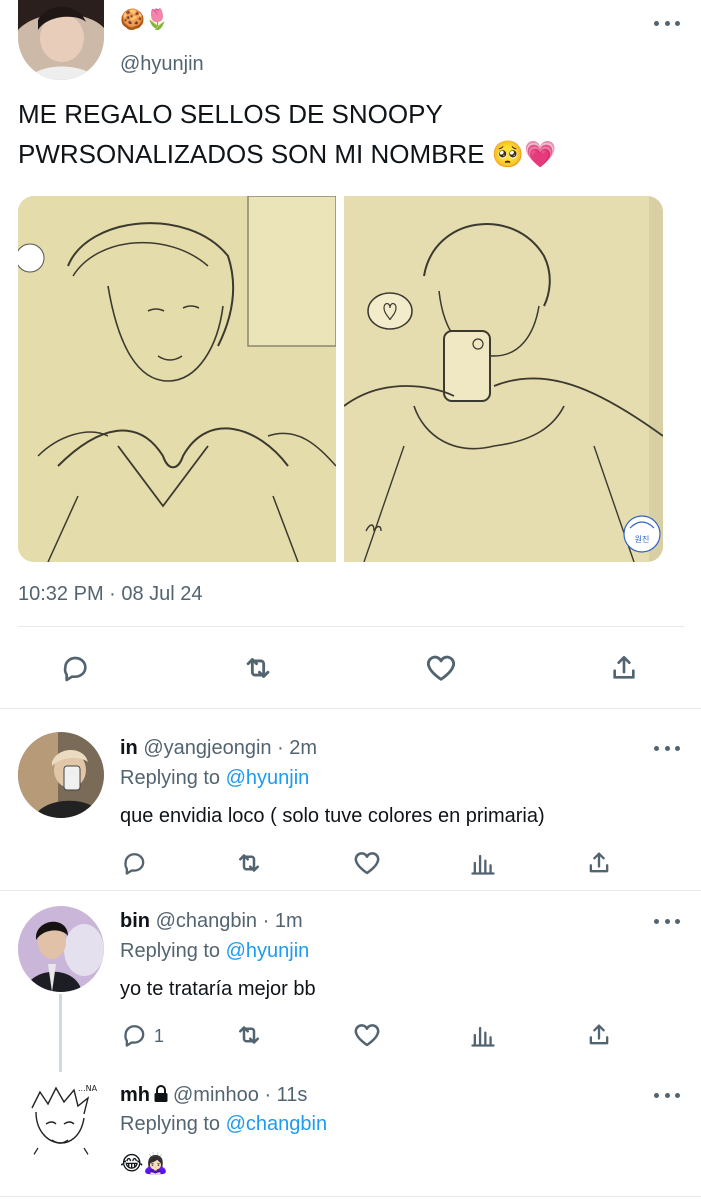  I want to click on reply-text: 😂🙇🏻‍♀️, so click(144, 1164).